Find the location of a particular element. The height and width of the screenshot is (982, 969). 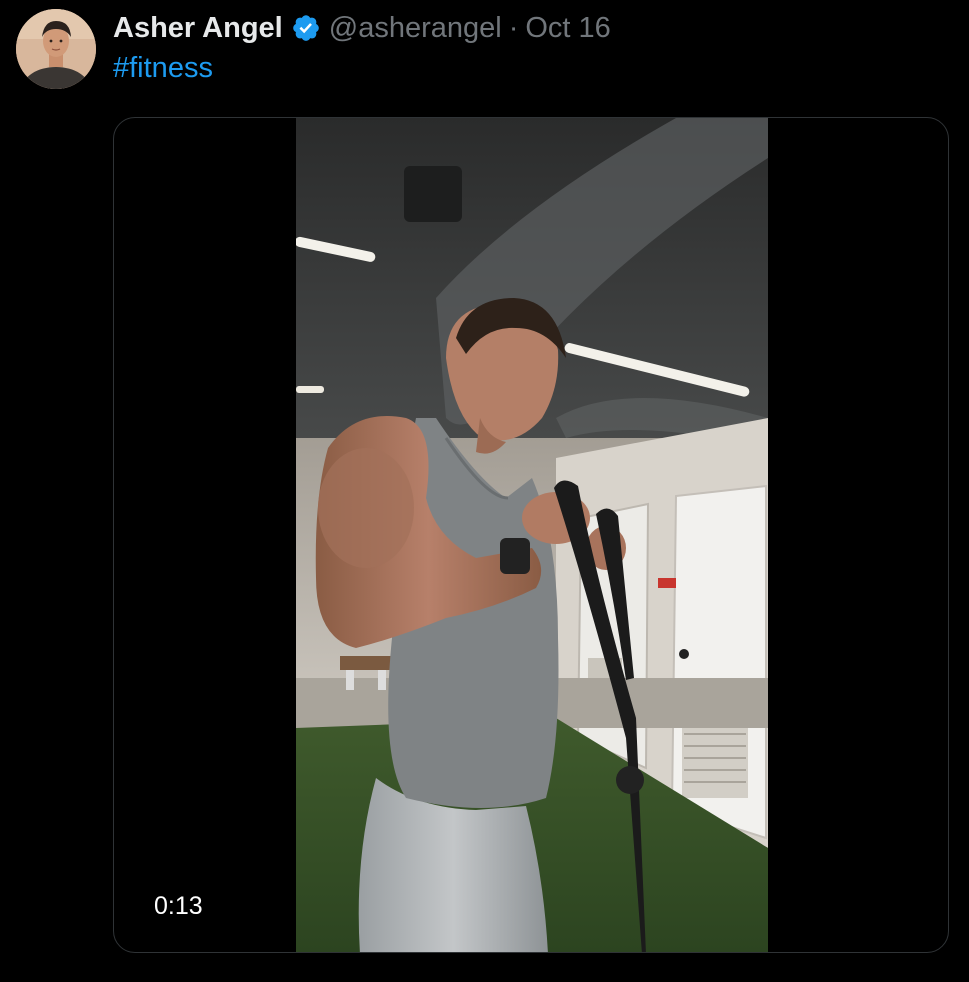

tweet-header: Asher Angel @asherangel · Oct 16 is located at coordinates (362, 28).